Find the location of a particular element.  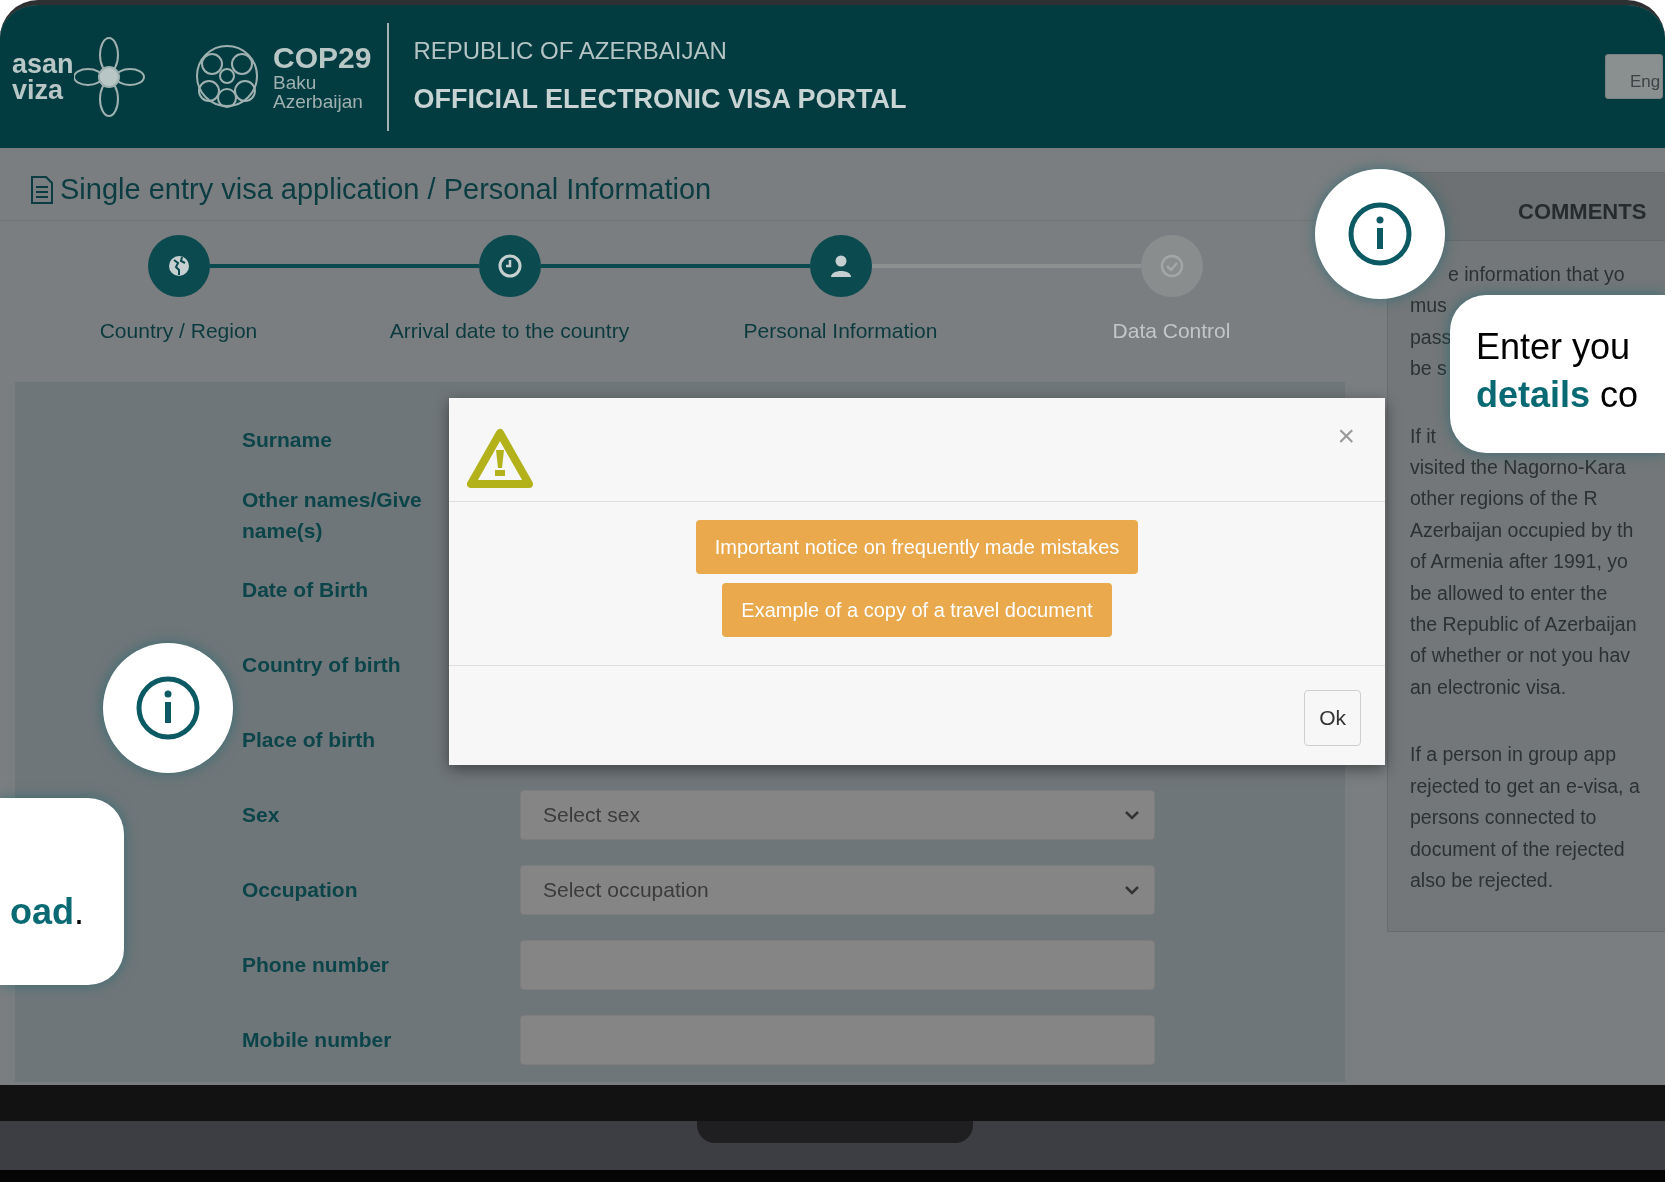

event-logo-title: COP29 is located at coordinates (322, 57).